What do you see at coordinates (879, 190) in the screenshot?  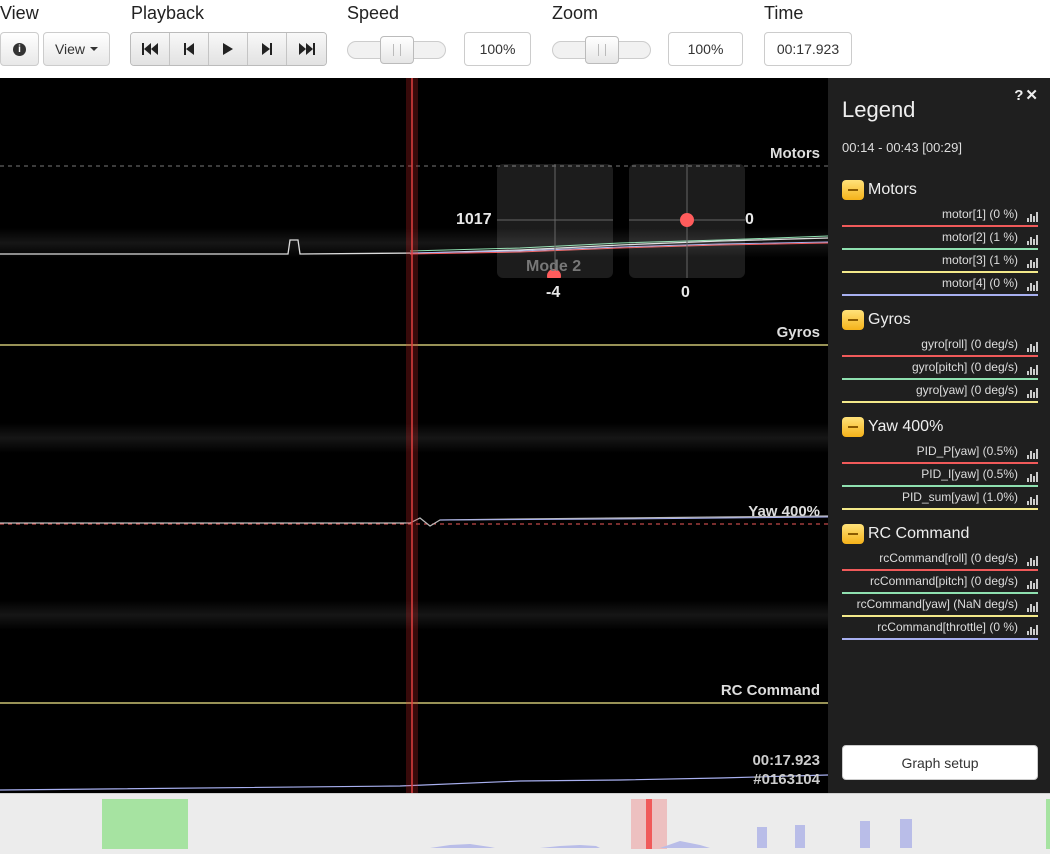 I see `legend-group-motors: Motors` at bounding box center [879, 190].